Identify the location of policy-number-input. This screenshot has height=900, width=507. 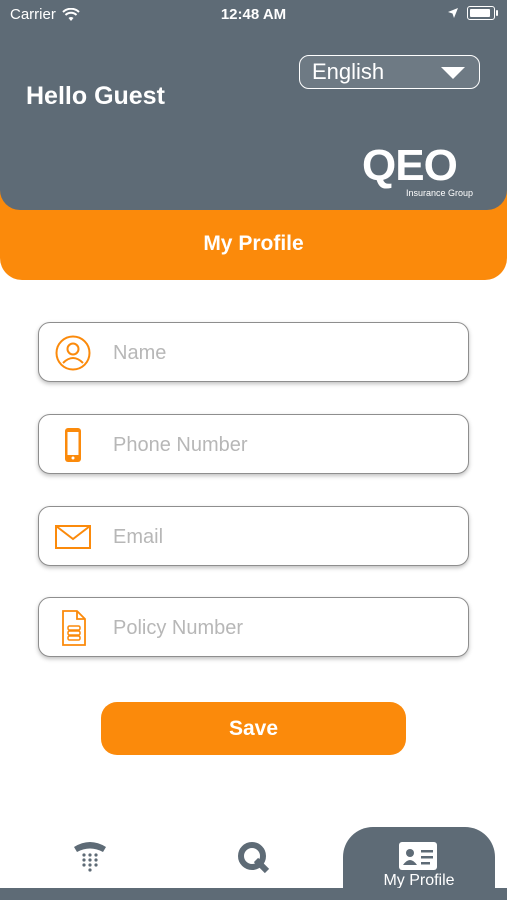
(283, 628).